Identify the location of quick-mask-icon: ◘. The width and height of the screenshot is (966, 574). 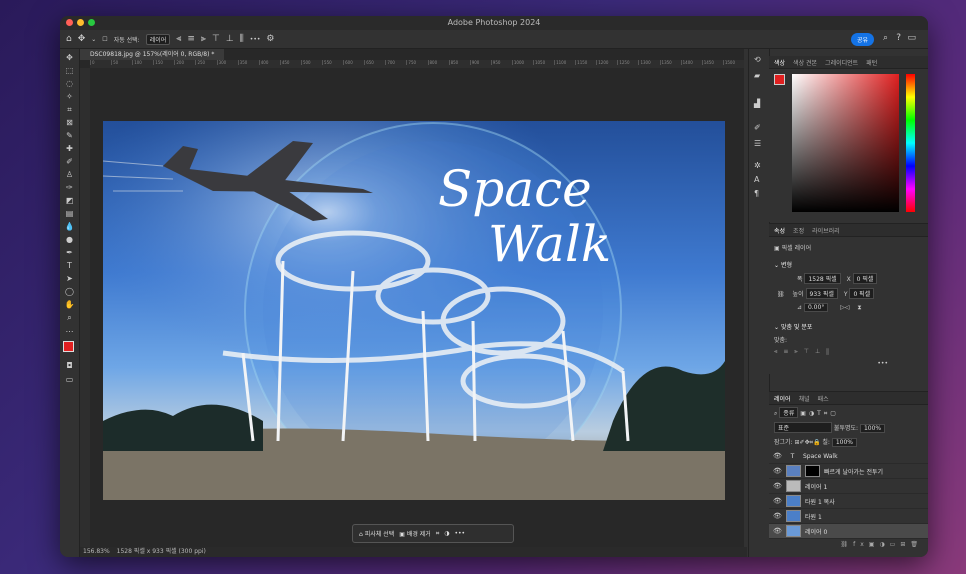
(69, 366).